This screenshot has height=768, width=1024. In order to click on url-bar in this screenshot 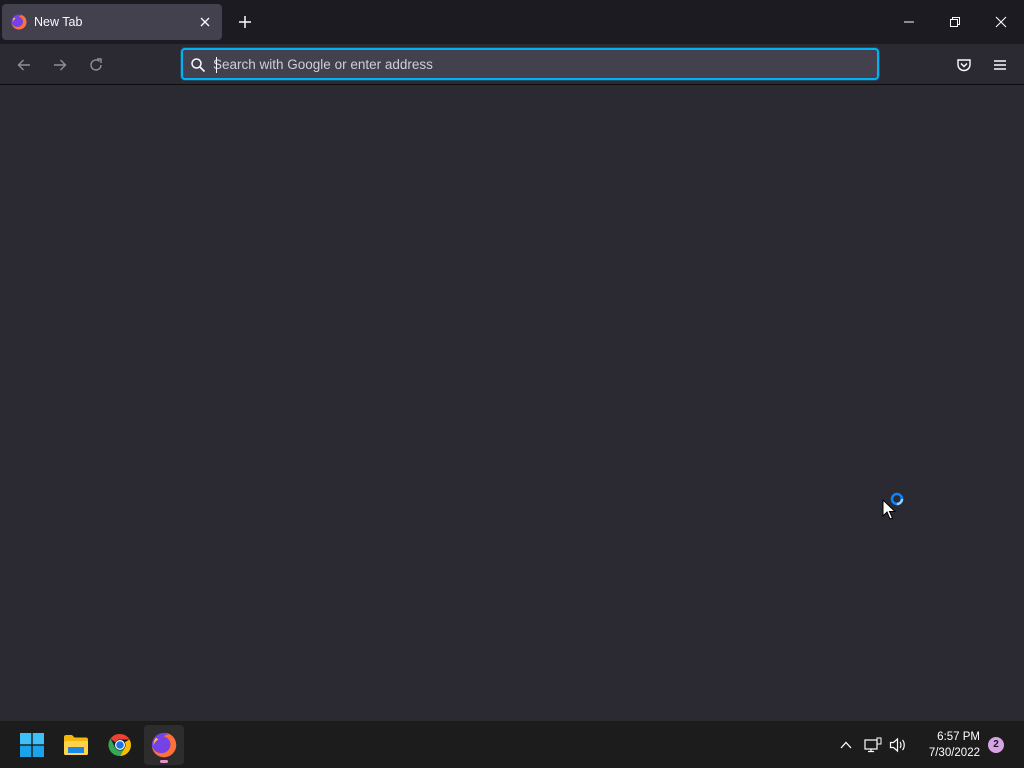, I will do `click(530, 64)`.